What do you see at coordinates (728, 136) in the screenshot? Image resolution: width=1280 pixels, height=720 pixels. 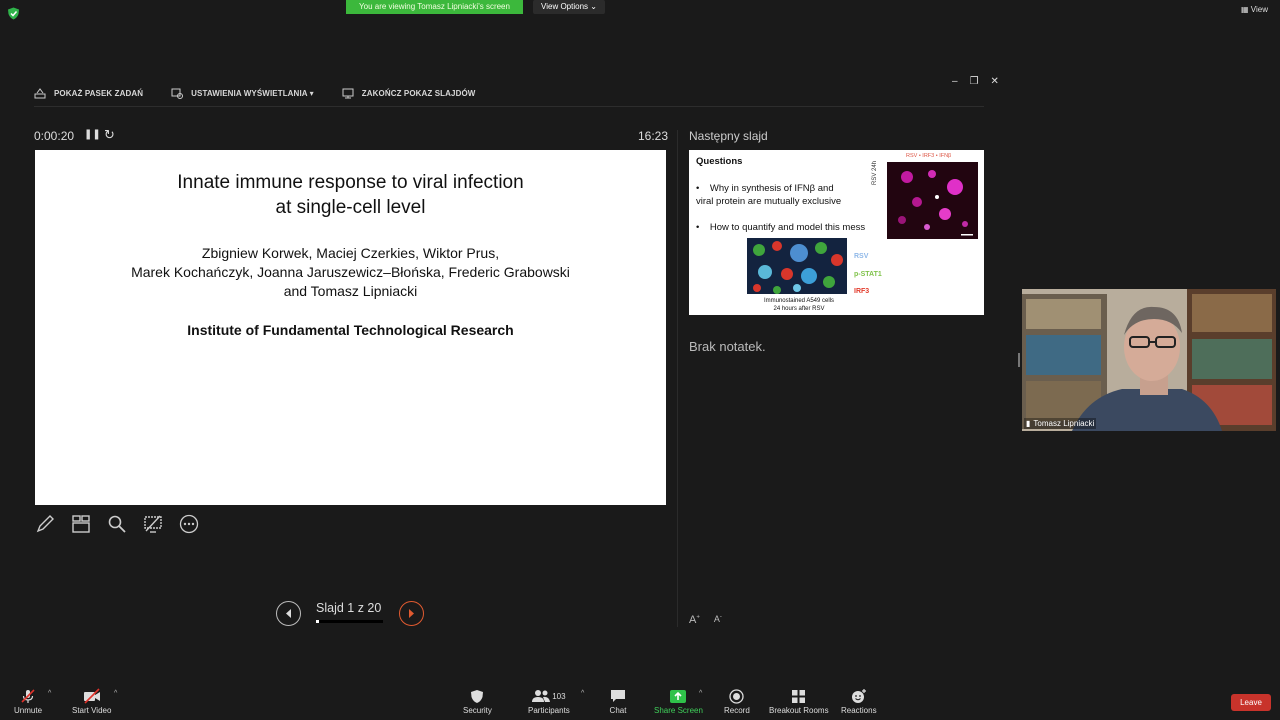 I see `next-slide-label: Następny slajd` at bounding box center [728, 136].